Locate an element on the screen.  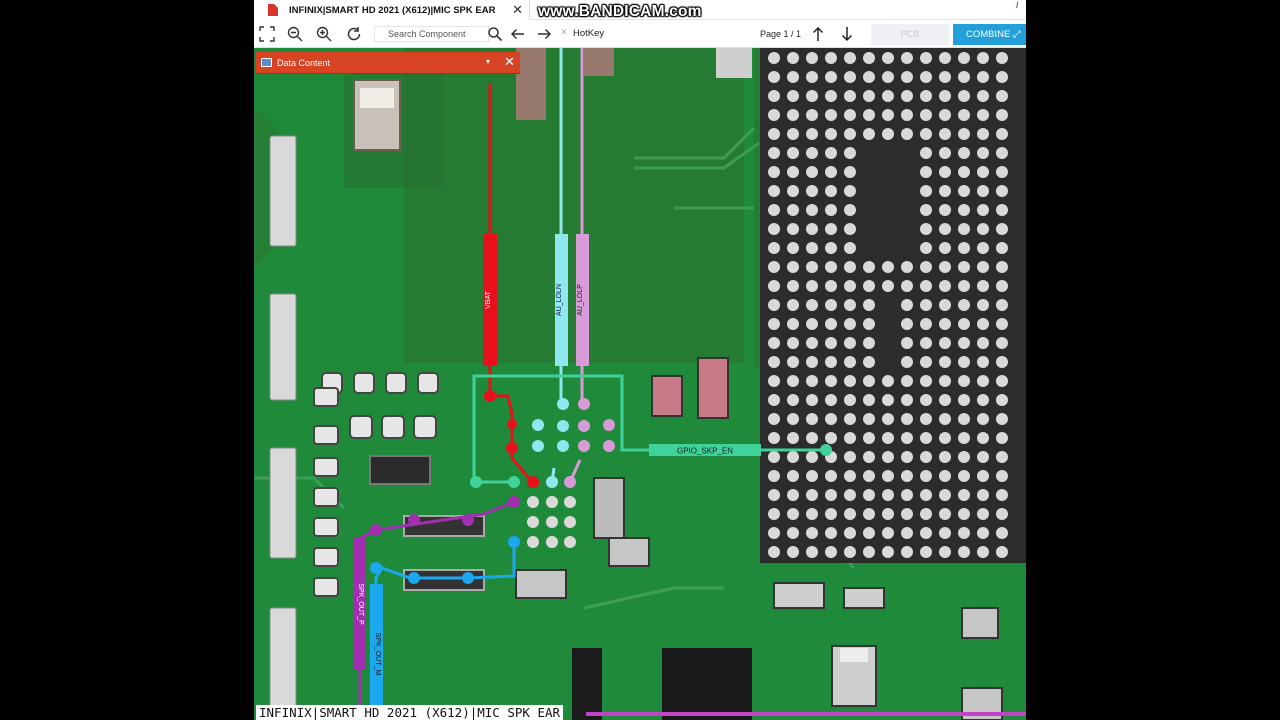
spk-out-m-label: SPK_OUT_M is located at coordinates (377, 654).